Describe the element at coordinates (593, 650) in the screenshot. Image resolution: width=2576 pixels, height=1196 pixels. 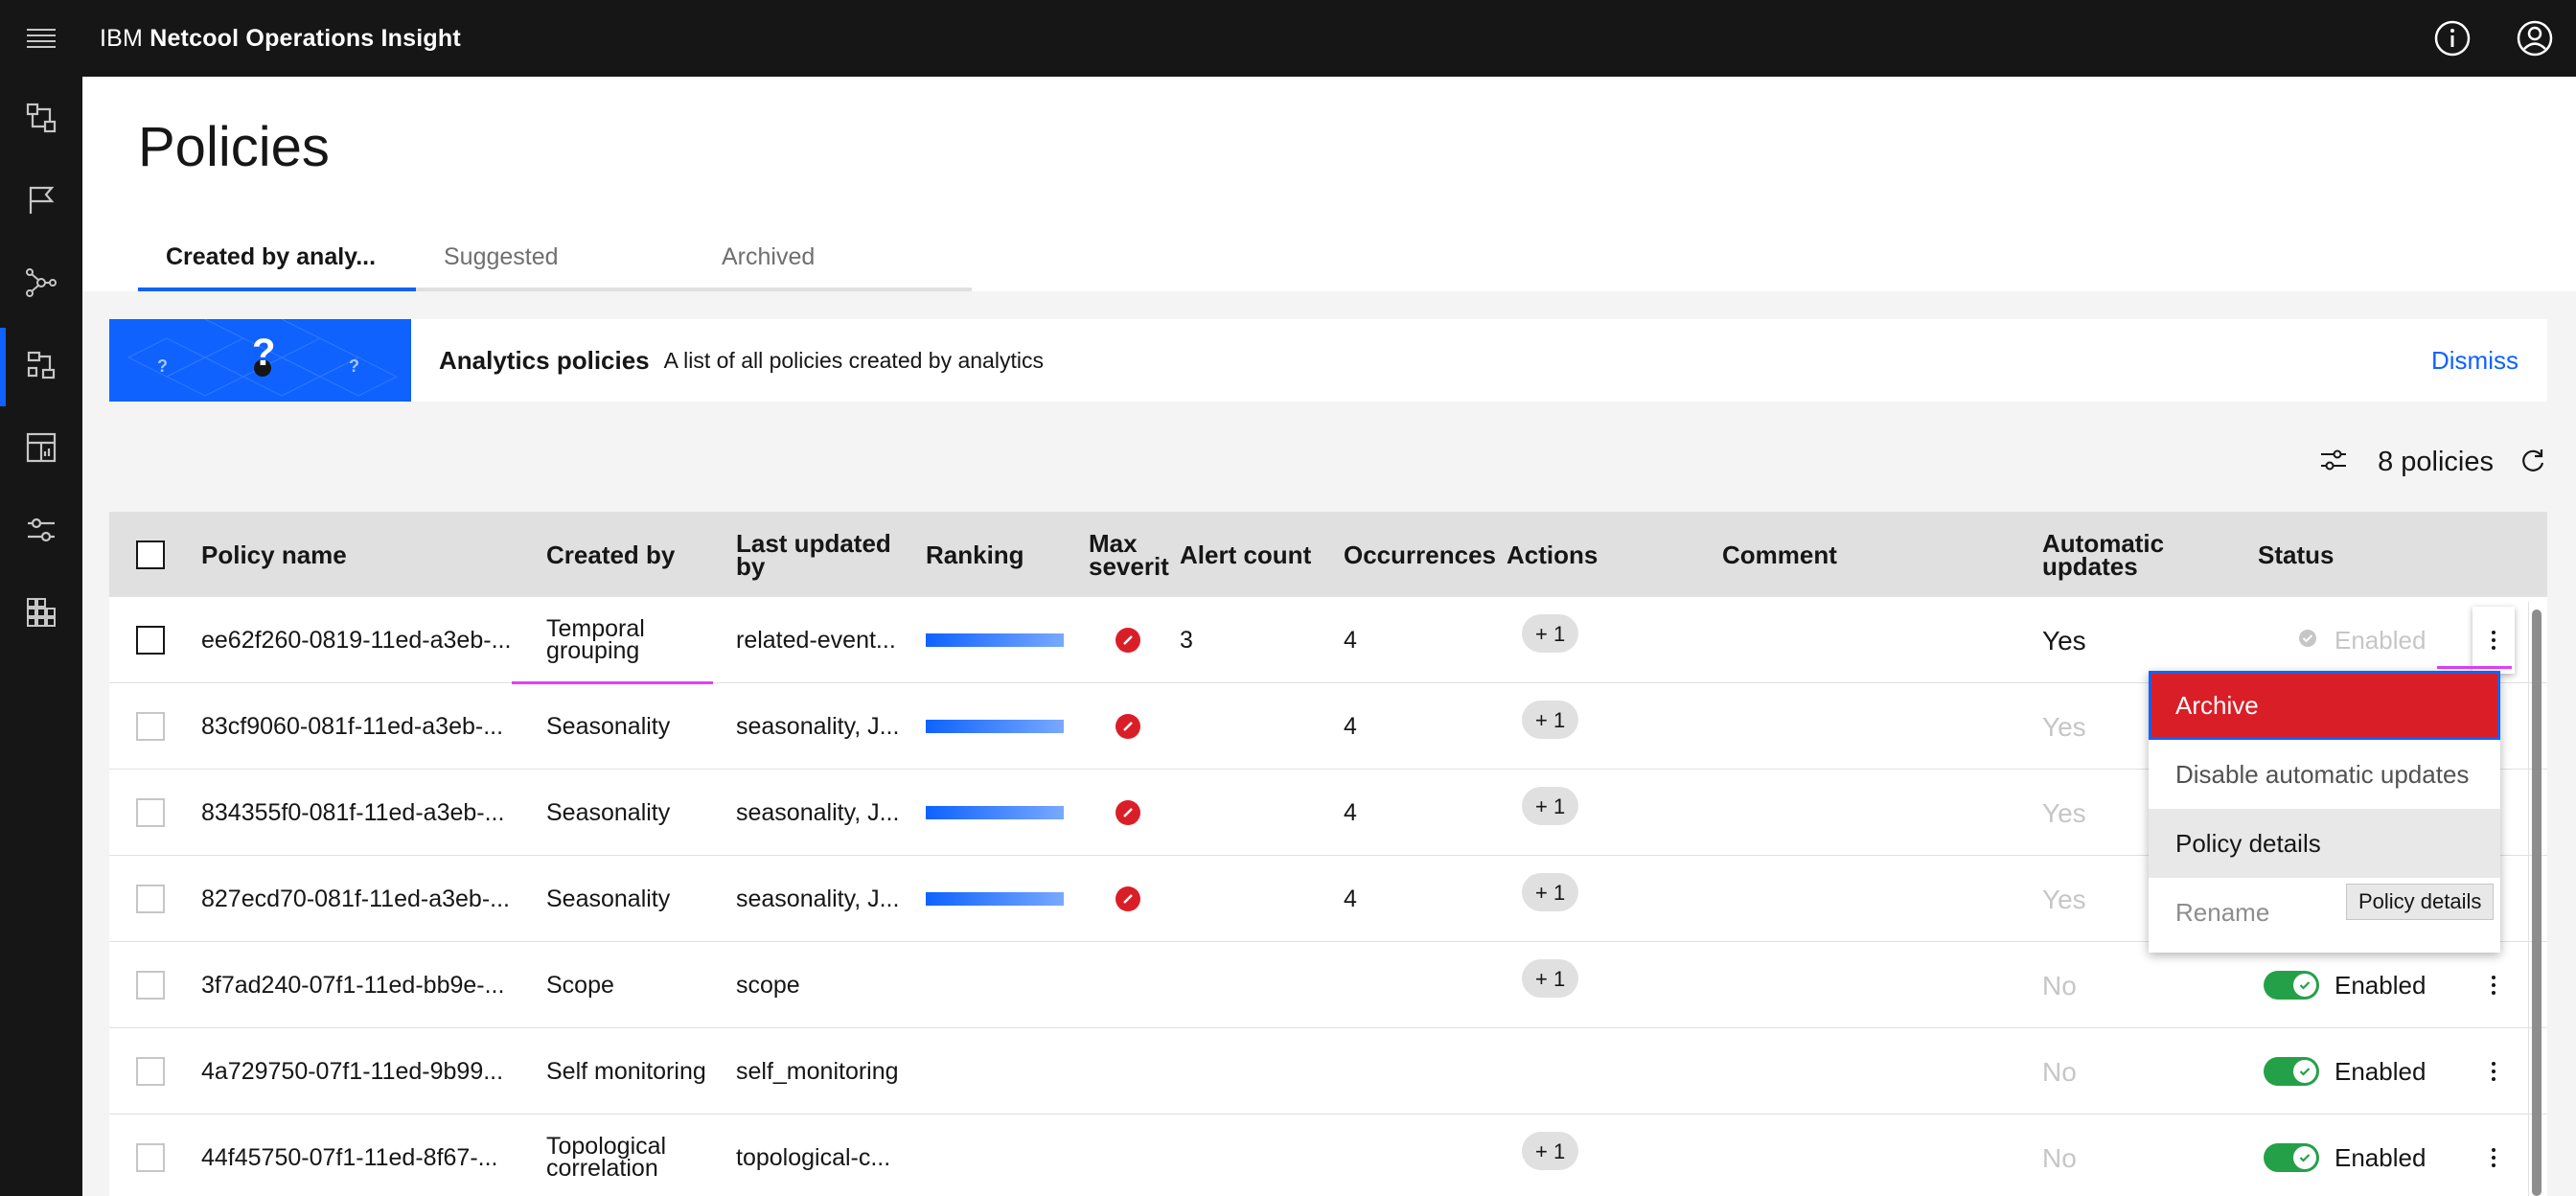
I see `created-by-line2: grouping` at that location.